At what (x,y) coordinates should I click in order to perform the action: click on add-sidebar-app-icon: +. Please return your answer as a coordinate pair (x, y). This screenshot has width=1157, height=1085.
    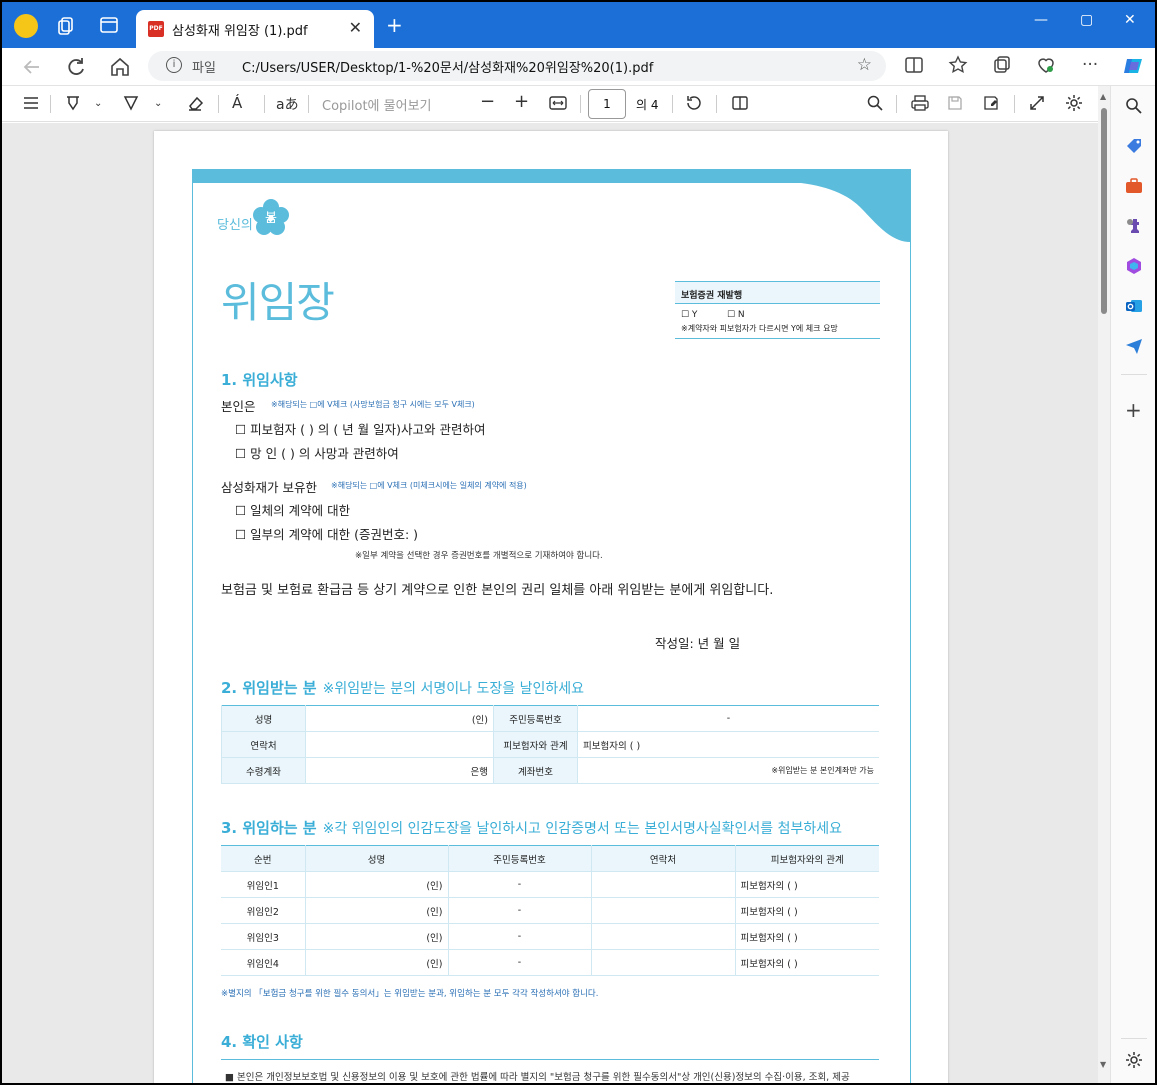
    Looking at the image, I should click on (1133, 410).